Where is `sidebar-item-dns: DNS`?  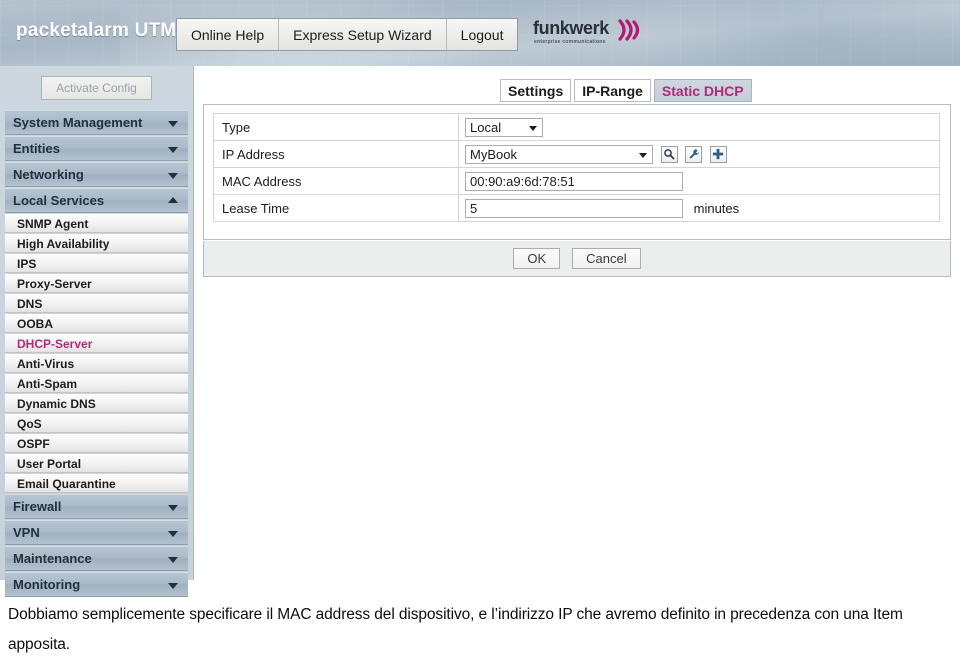 sidebar-item-dns: DNS is located at coordinates (96, 303).